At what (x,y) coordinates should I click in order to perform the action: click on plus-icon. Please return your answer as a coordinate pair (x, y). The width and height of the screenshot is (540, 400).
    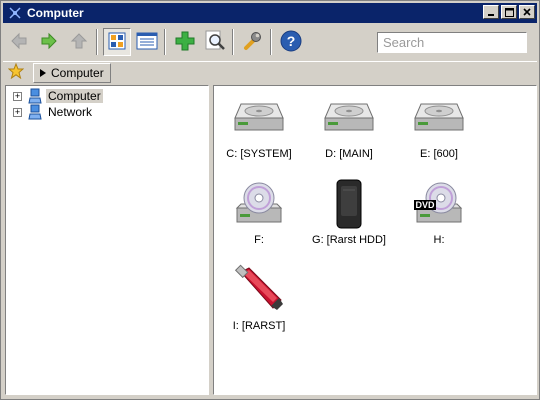
    Looking at the image, I should click on (185, 42).